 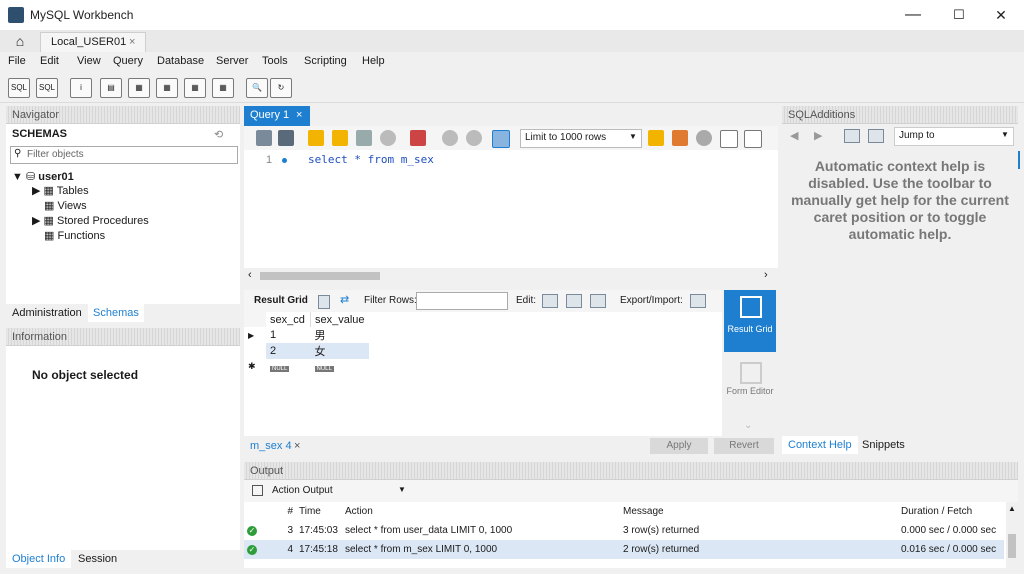 I want to click on create-schema-icon: ▤, so click(x=111, y=88).